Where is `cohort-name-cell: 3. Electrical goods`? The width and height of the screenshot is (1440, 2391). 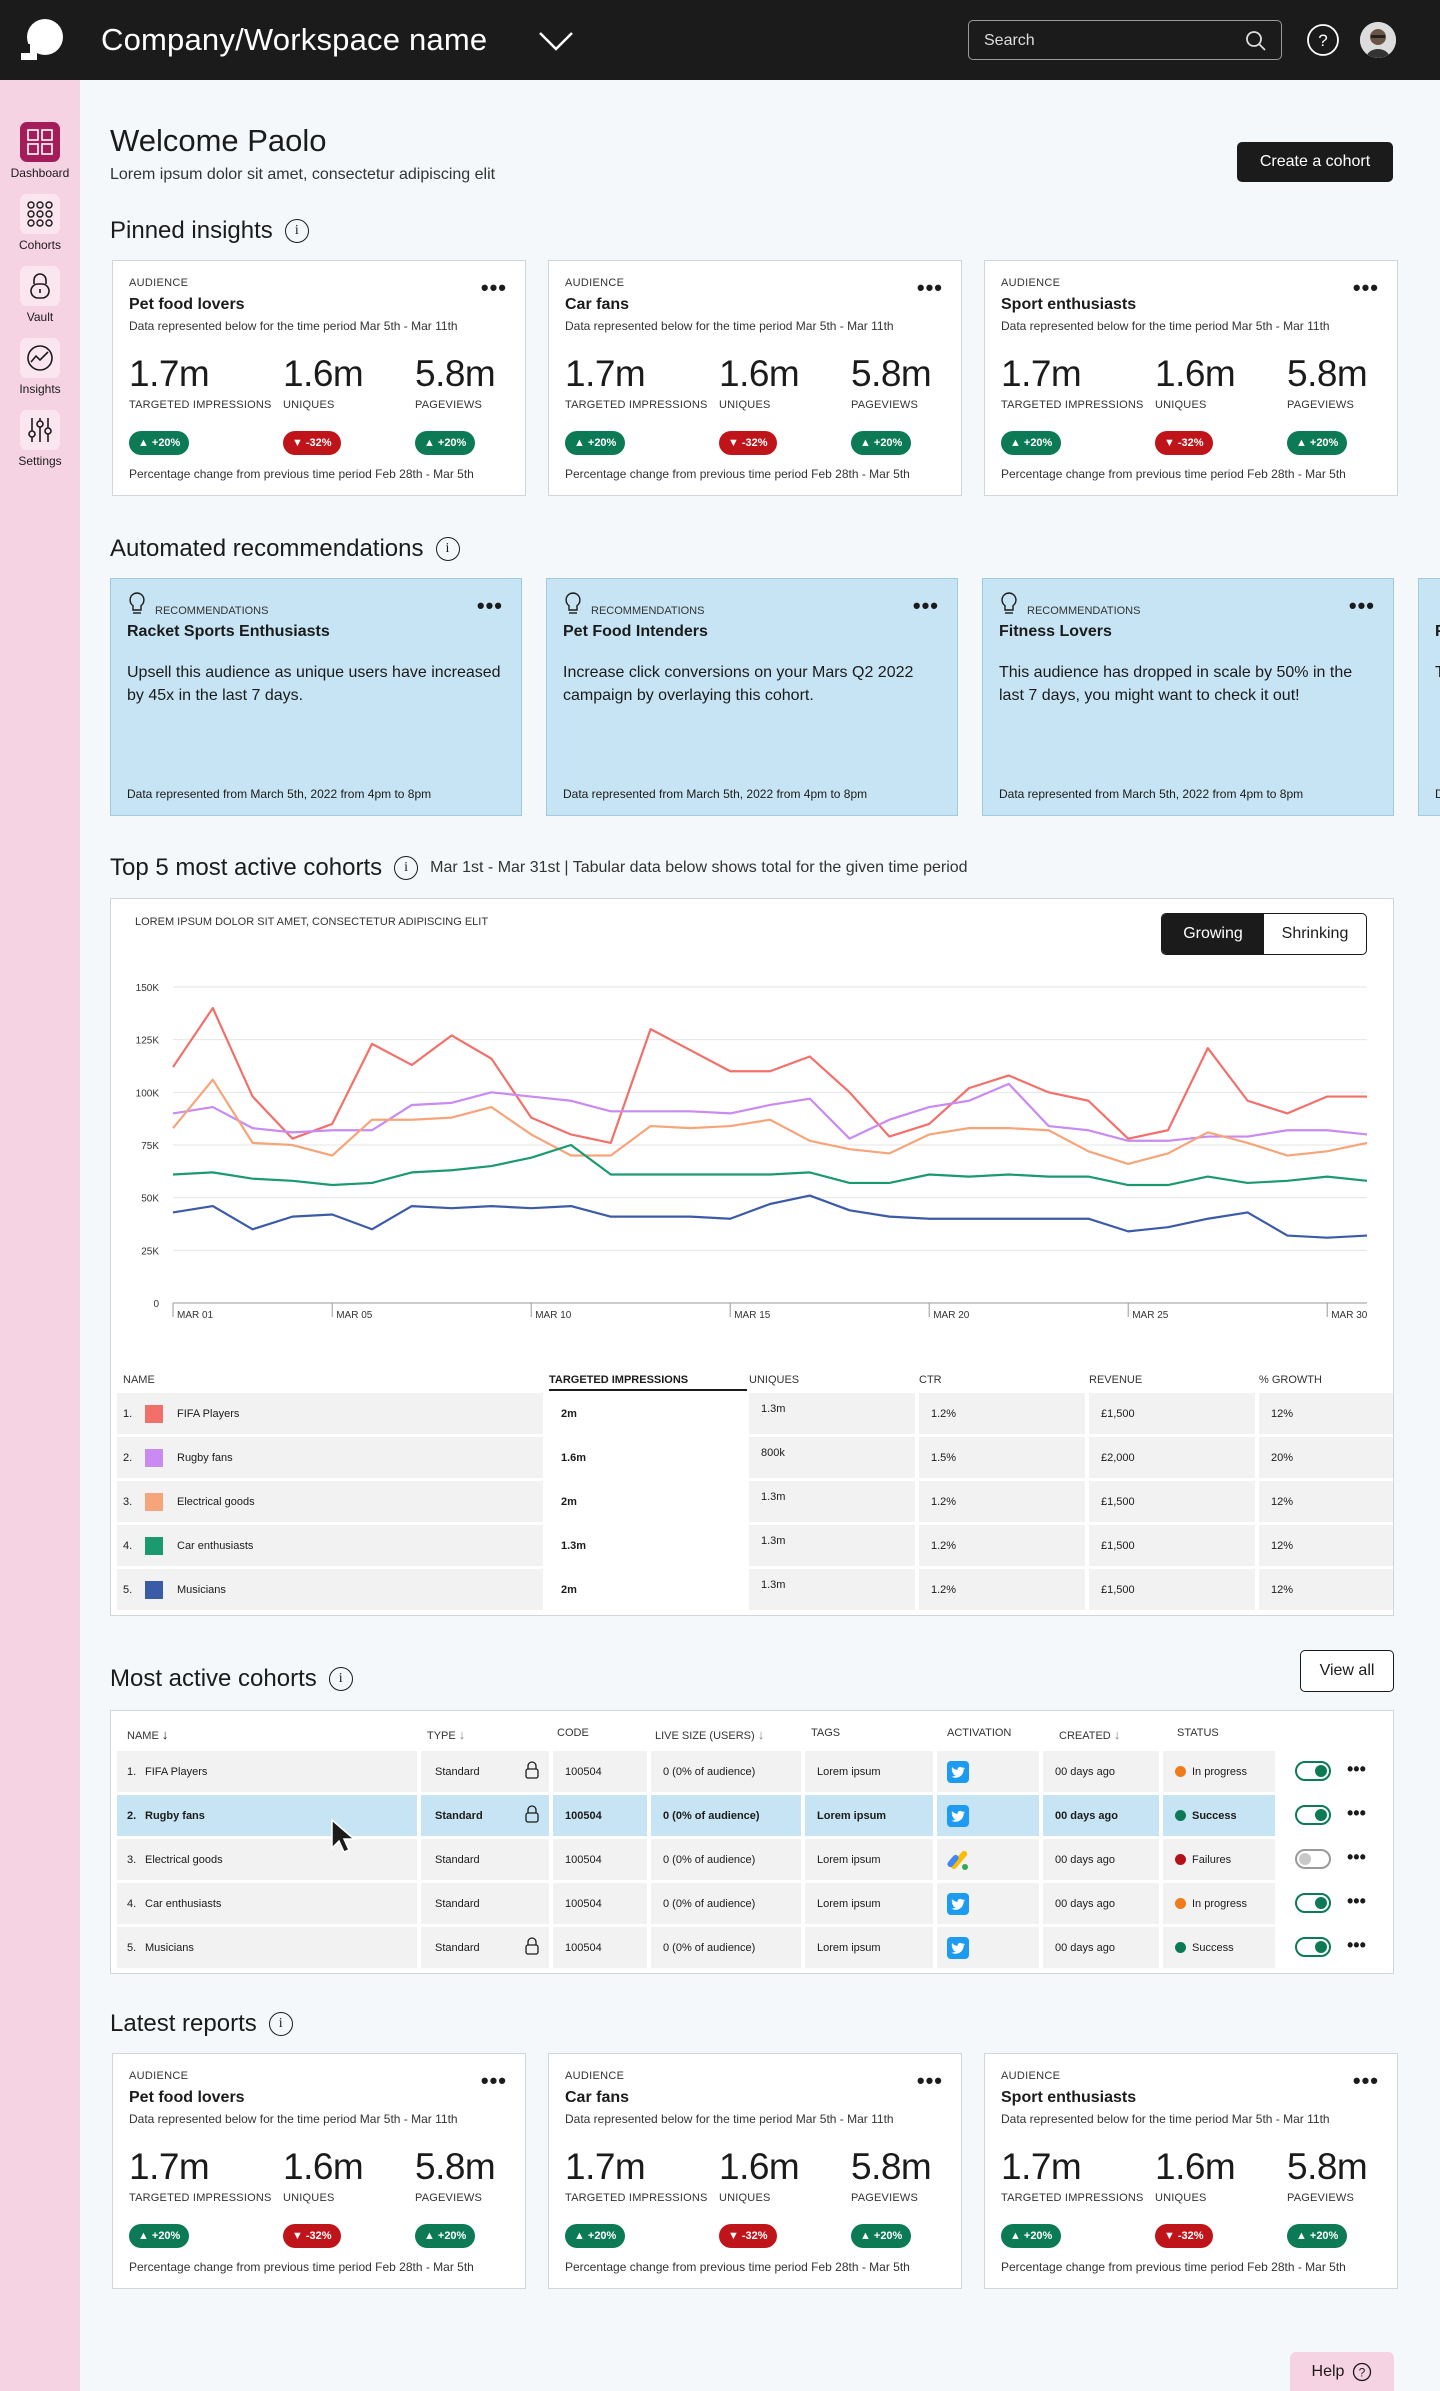
cohort-name-cell: 3. Electrical goods is located at coordinates (267, 1859).